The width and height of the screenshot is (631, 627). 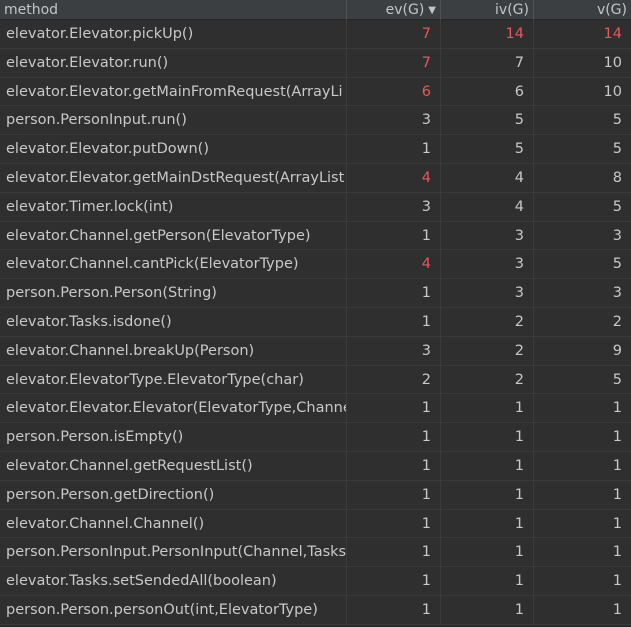 I want to click on sort-desc-icon: ▼, so click(x=432, y=10).